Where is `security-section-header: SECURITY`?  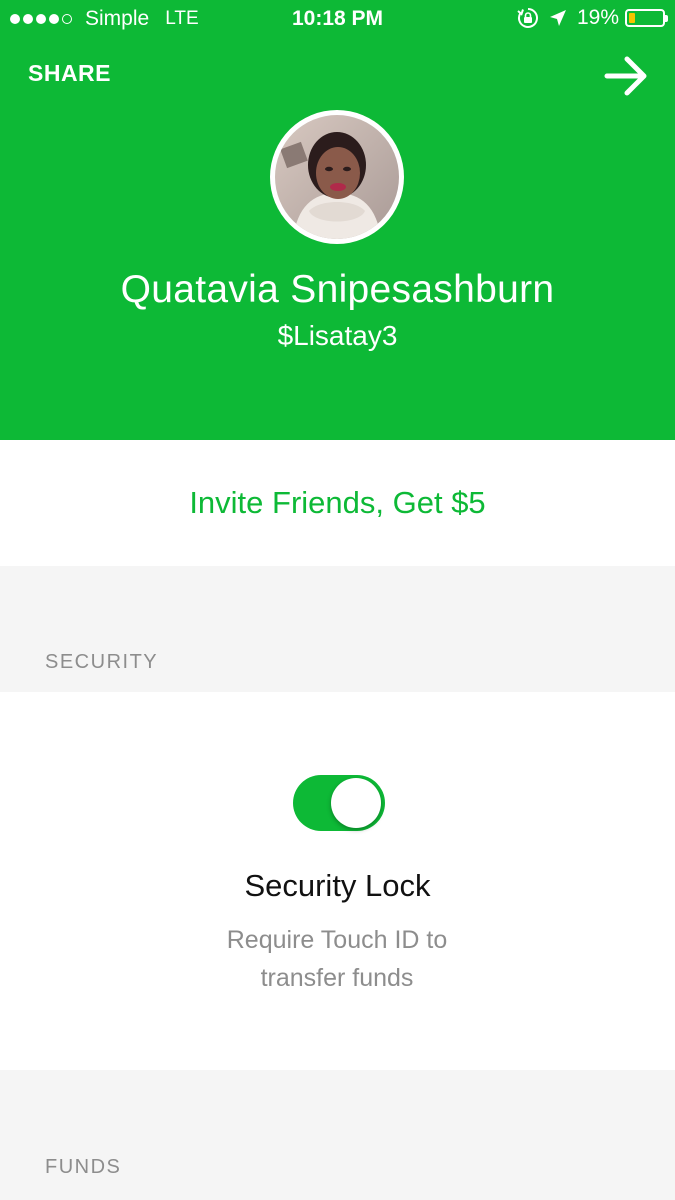
security-section-header: SECURITY is located at coordinates (102, 662).